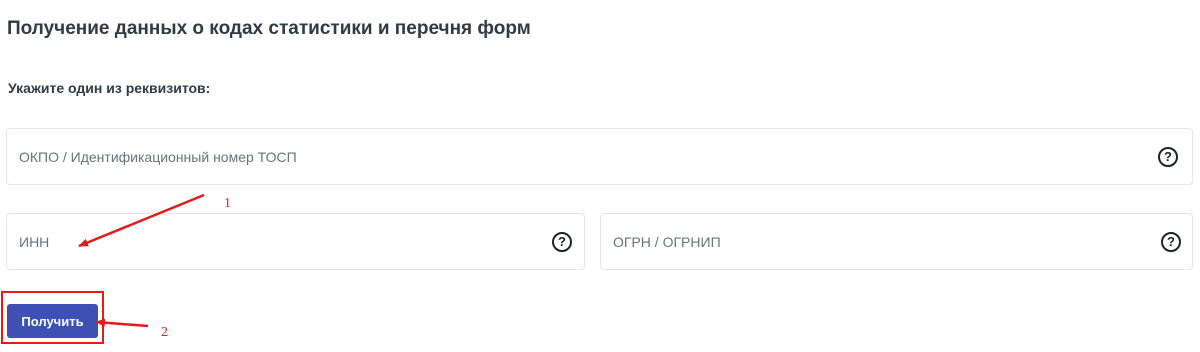 This screenshot has height=352, width=1200. What do you see at coordinates (109, 88) in the screenshot?
I see `form-subtitle: Укажите один из реквизитов:` at bounding box center [109, 88].